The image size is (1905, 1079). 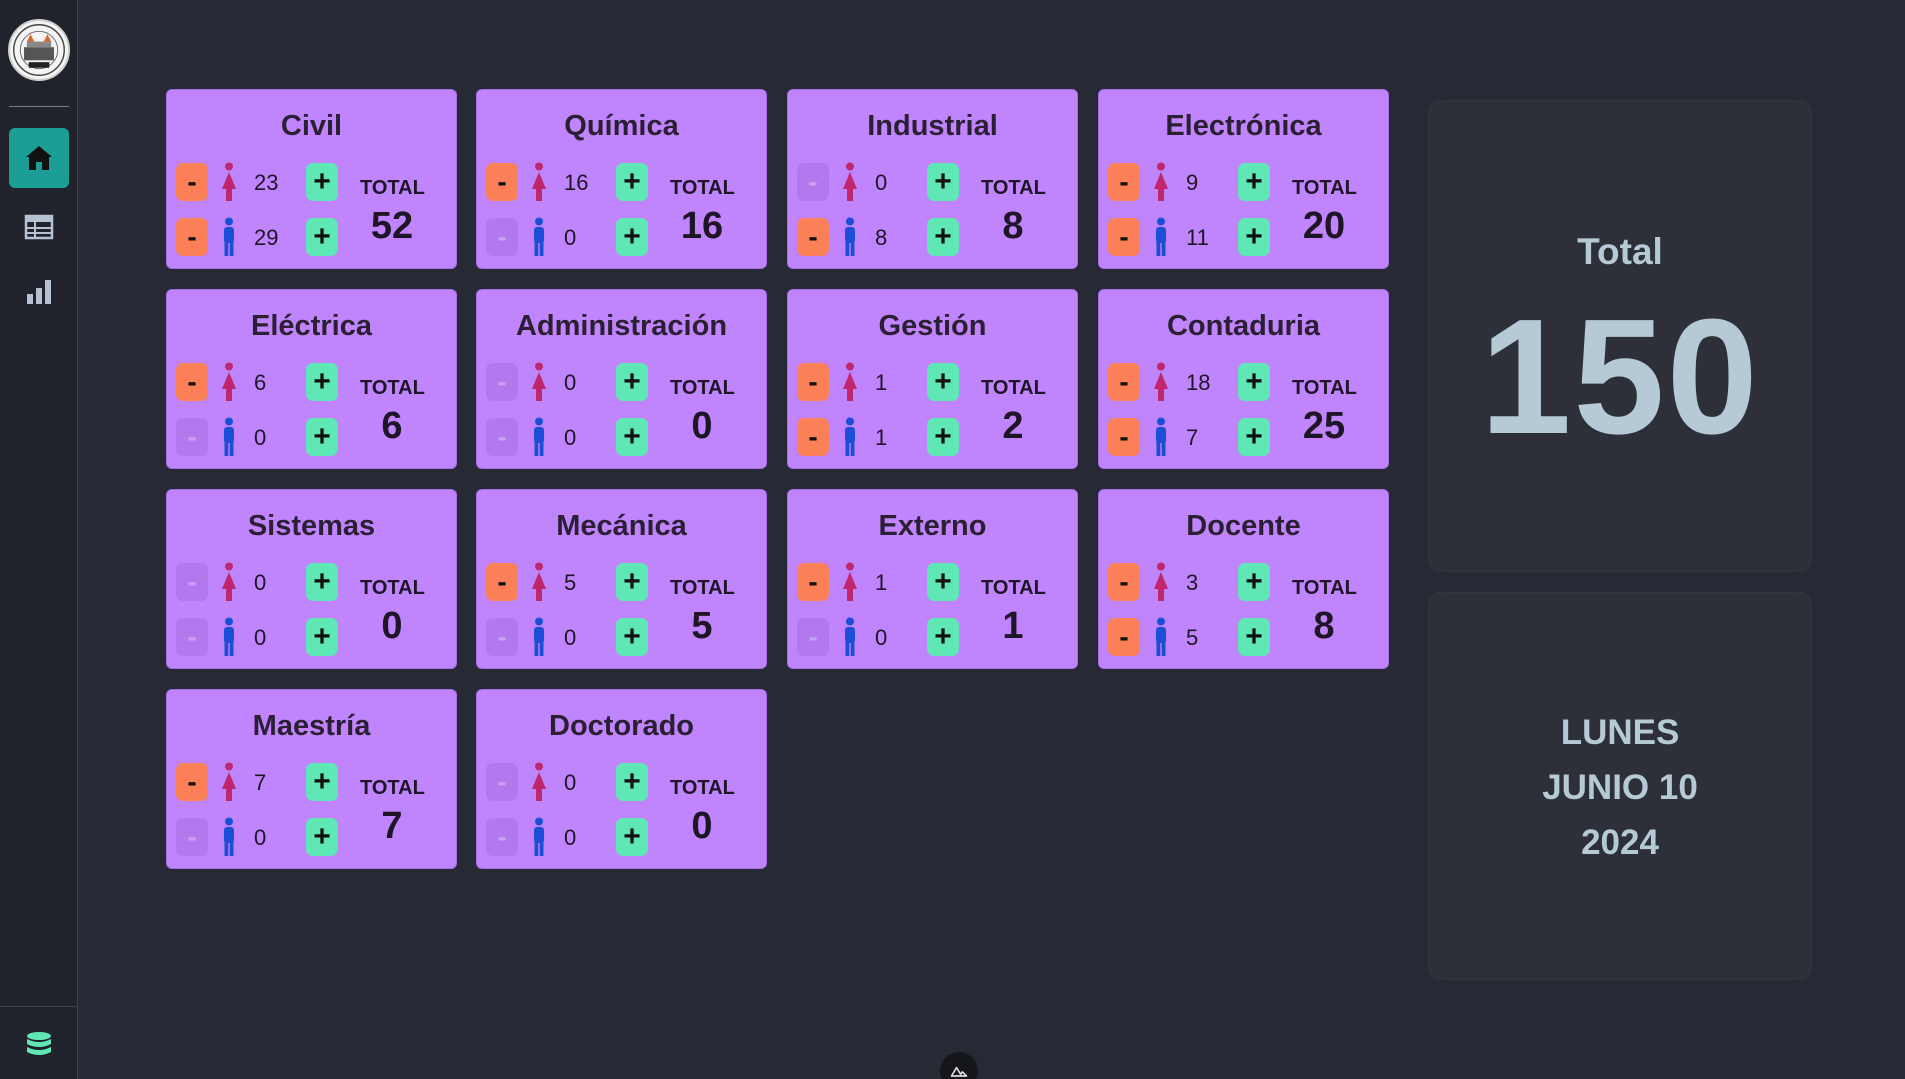 I want to click on database-button, so click(x=39, y=1045).